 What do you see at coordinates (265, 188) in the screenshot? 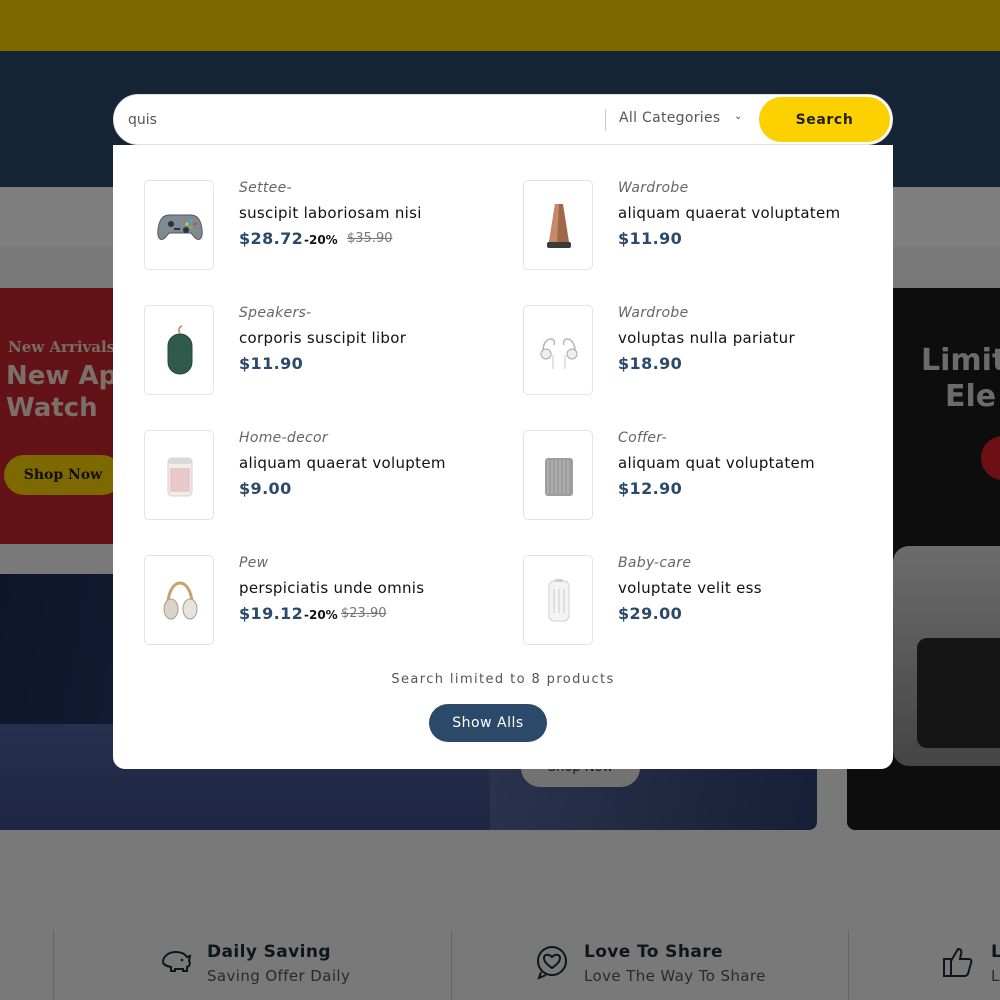
I see `product-category: Settee-` at bounding box center [265, 188].